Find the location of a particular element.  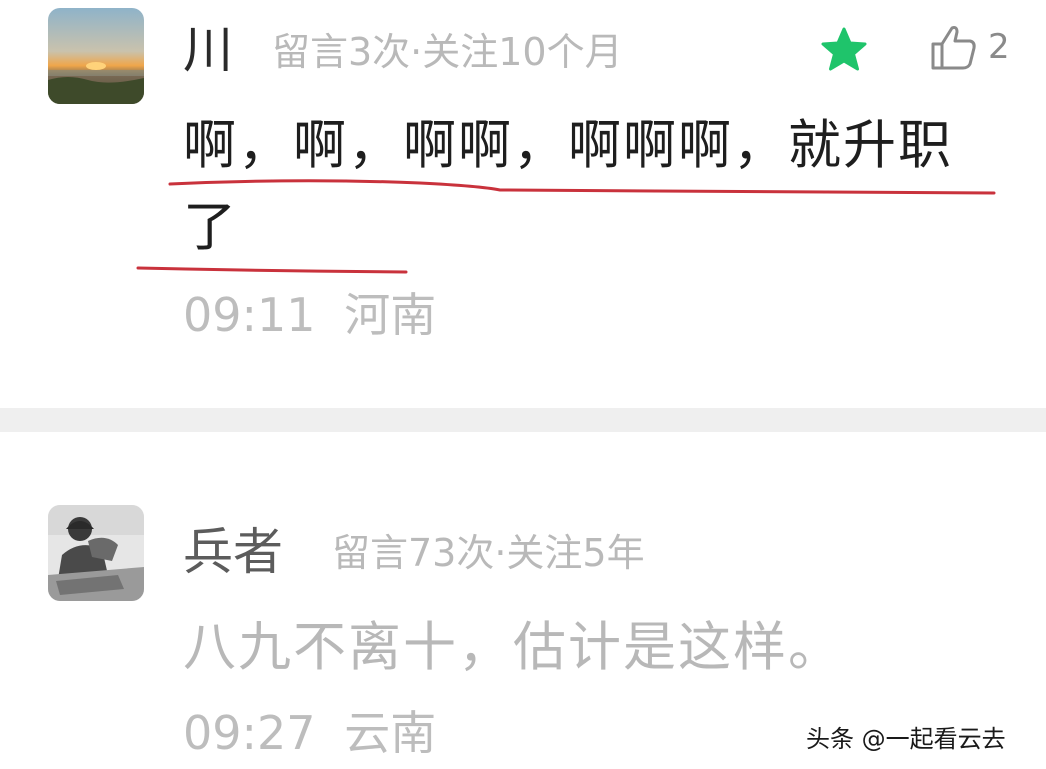

thumbs-up-icon is located at coordinates (953, 48).